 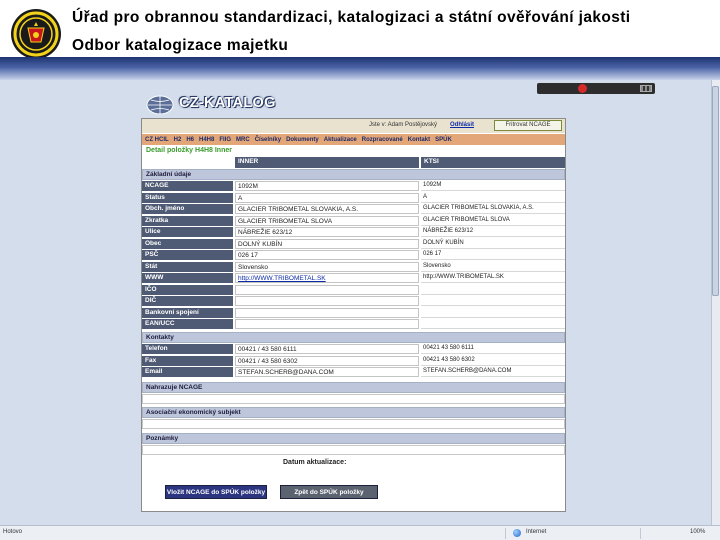 I want to click on table-row: DIČ, so click(x=353, y=301).